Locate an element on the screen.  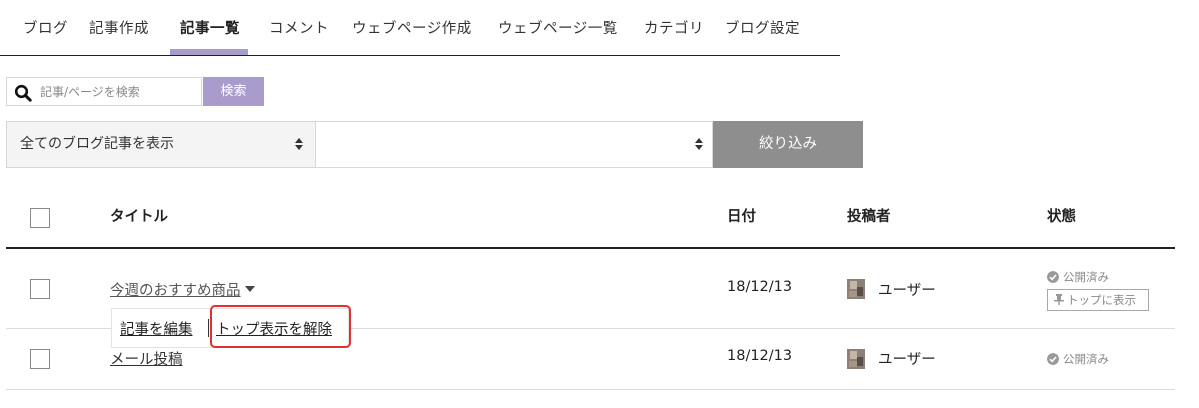
menu-separator is located at coordinates (208, 328).